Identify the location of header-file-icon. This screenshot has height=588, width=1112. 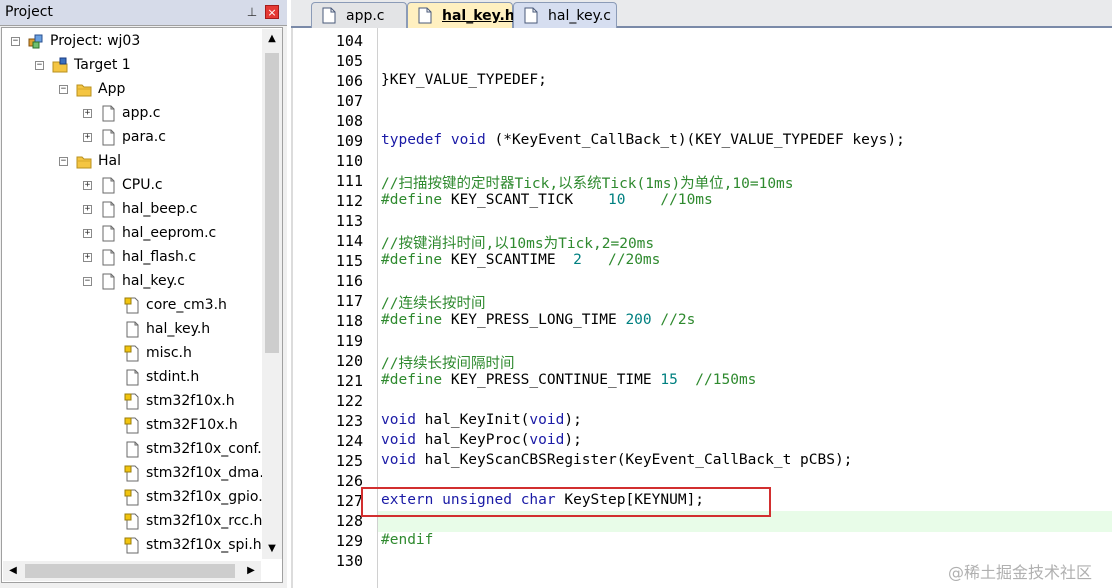
(132, 449).